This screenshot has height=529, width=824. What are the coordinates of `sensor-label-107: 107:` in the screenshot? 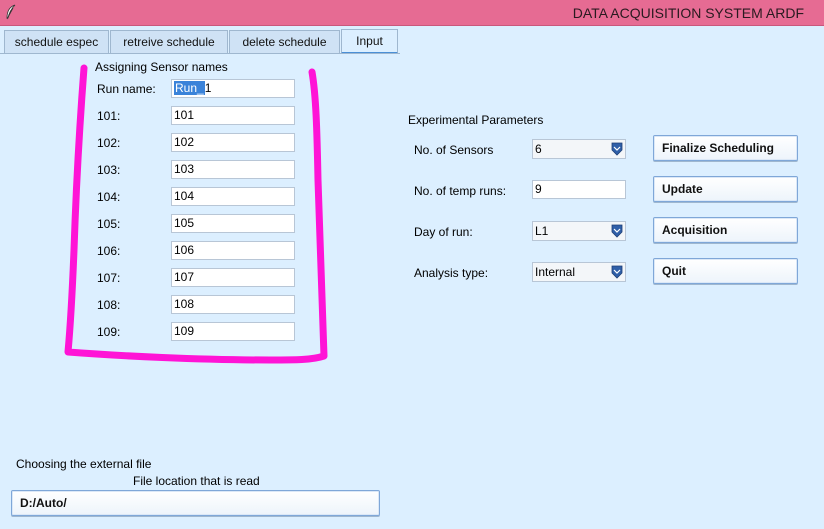 It's located at (109, 278).